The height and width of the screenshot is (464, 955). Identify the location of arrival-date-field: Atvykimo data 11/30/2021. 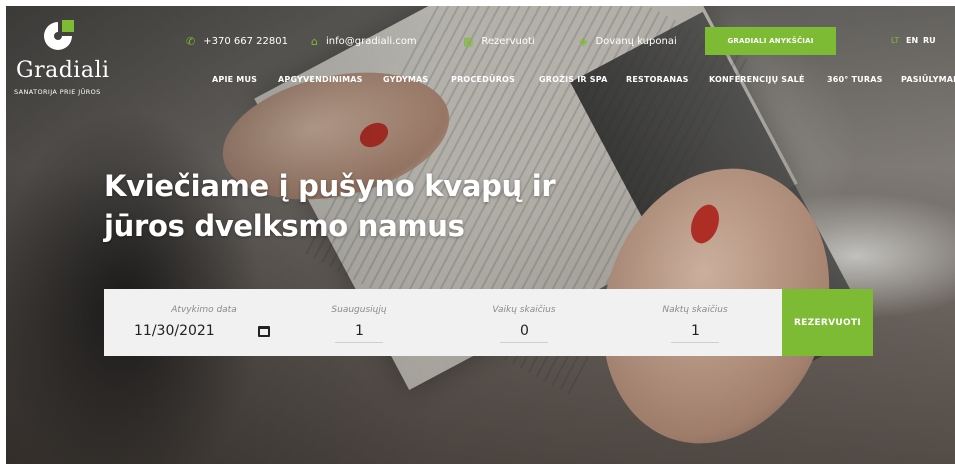
(204, 322).